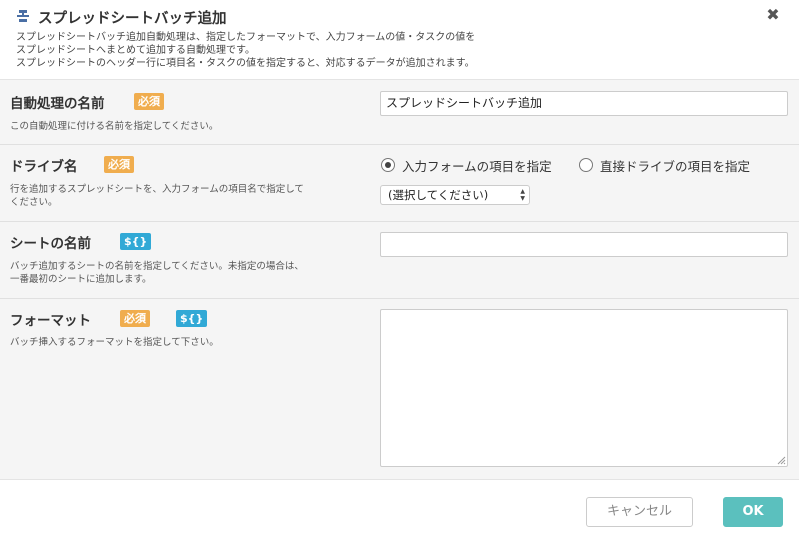  Describe the element at coordinates (157, 266) in the screenshot. I see `help-line: バッチ追加するシートの名前を指定してください。未指定の場合は、` at that location.